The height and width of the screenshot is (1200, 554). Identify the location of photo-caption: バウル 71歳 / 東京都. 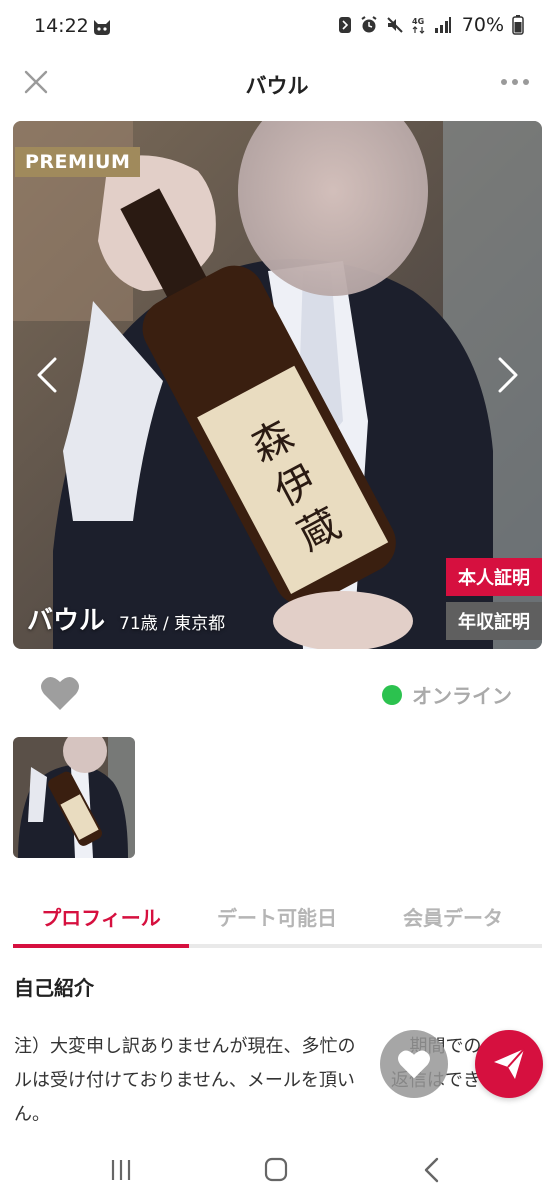
(126, 618).